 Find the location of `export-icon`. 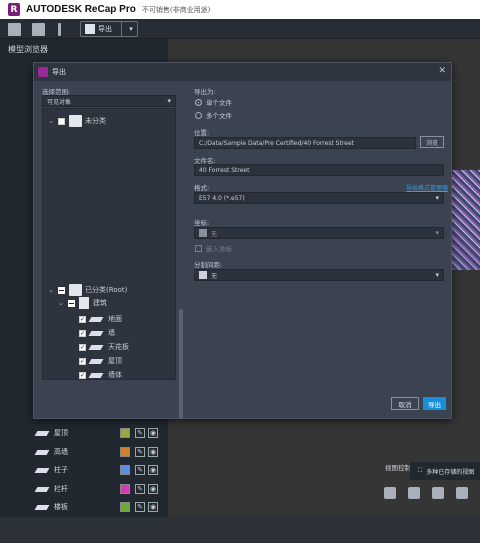

export-icon is located at coordinates (90, 29).